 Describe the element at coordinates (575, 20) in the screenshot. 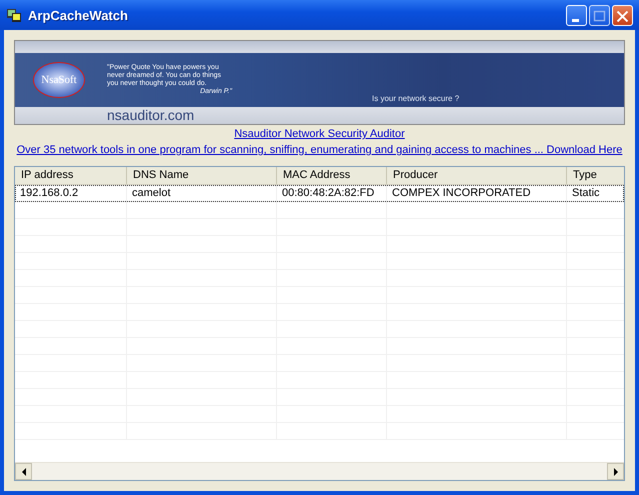

I see `minimize-icon` at that location.